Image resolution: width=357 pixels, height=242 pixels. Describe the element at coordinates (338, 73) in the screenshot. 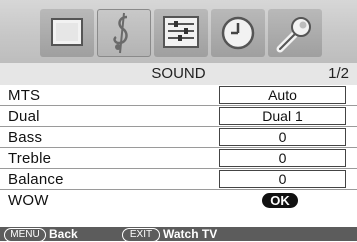

I see `page-indicator: 1/2` at that location.